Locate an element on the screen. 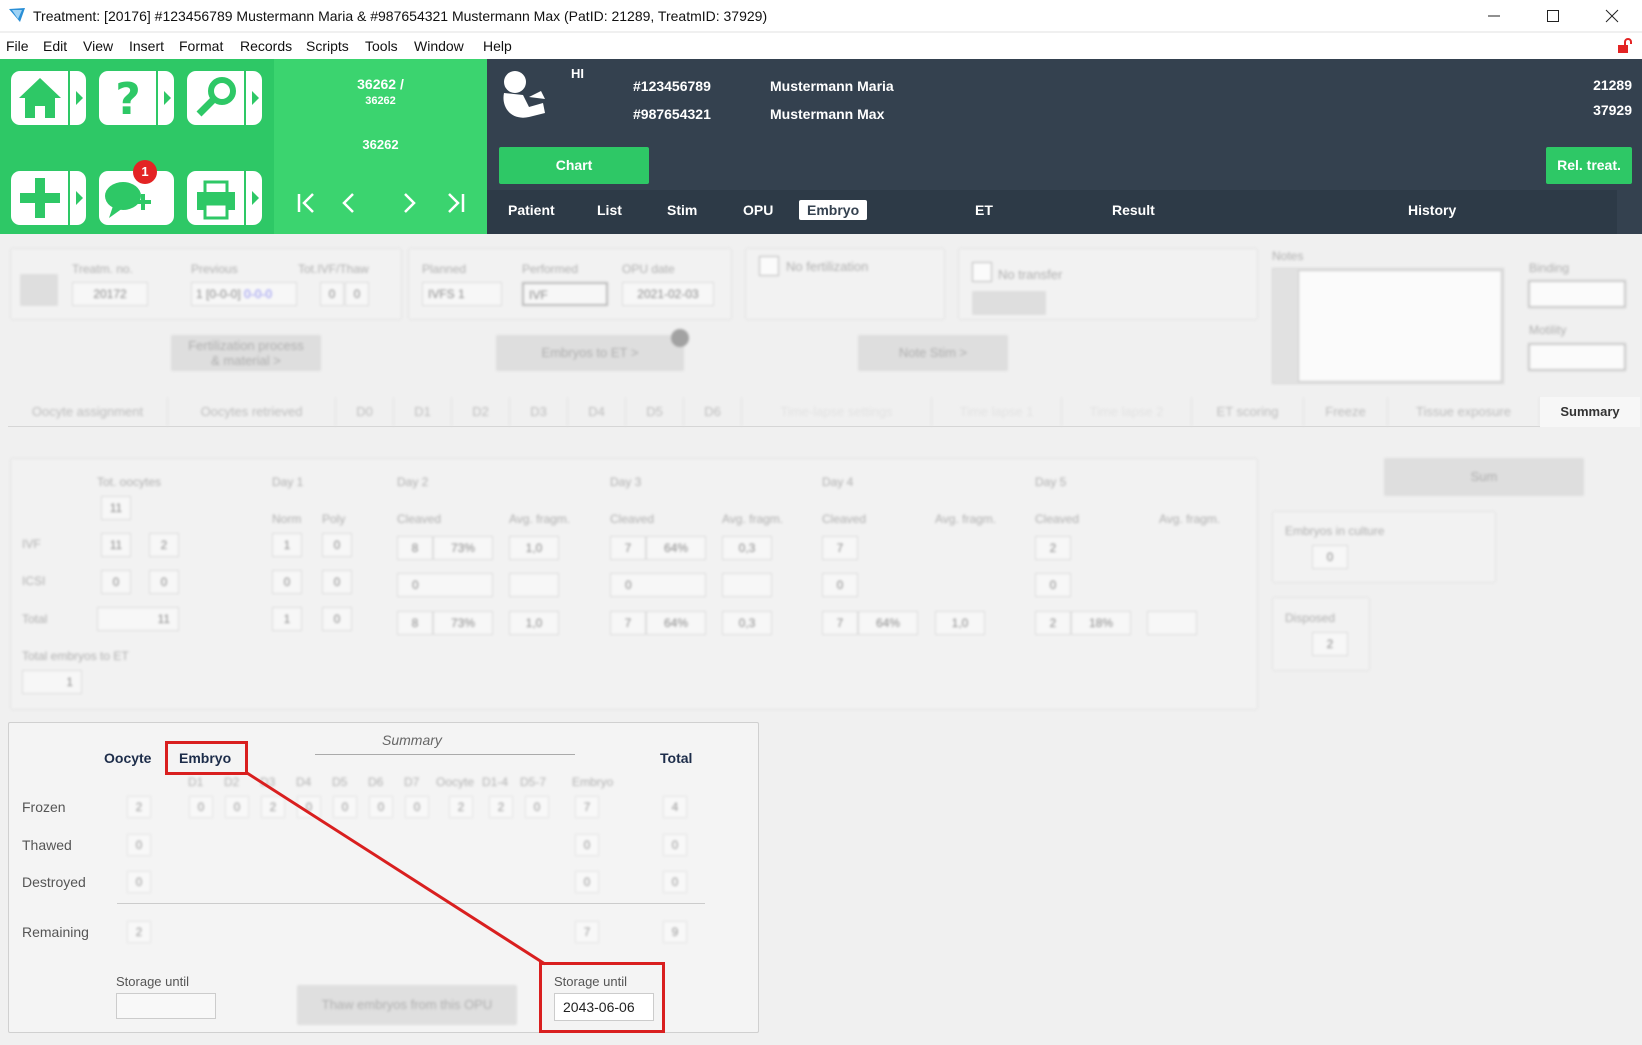 The image size is (1642, 1045). binding-field is located at coordinates (1577, 294).